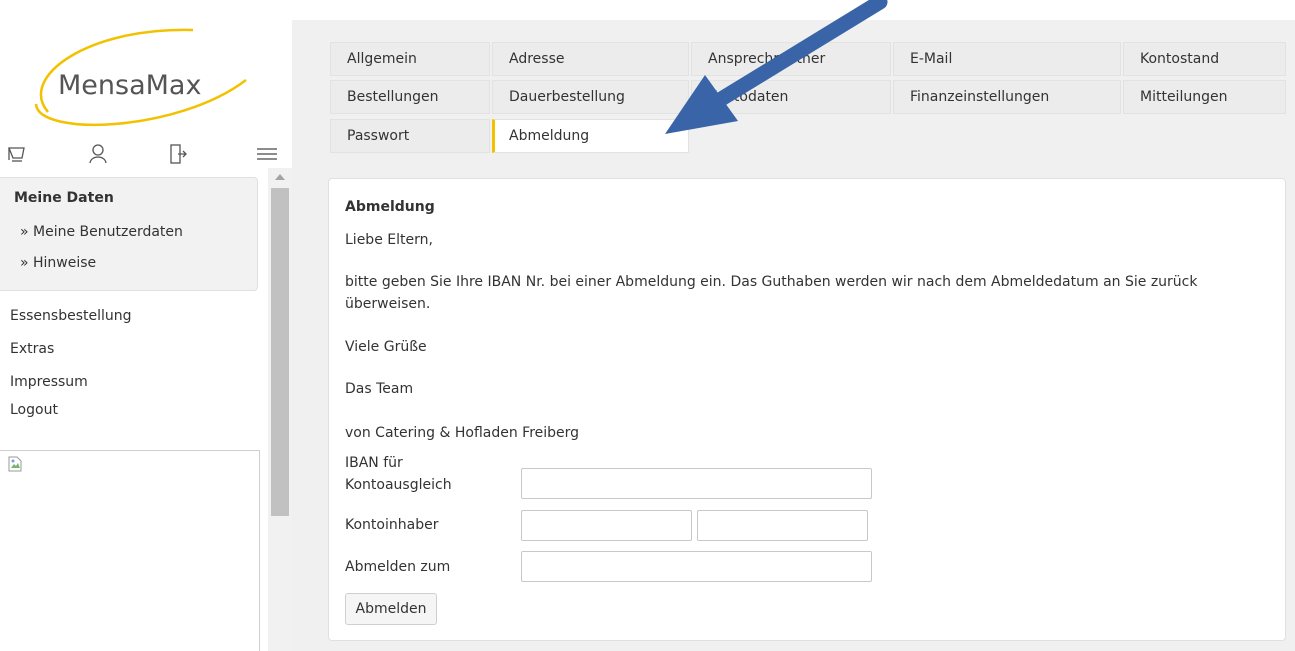  I want to click on company-text: von Catering & Hofladen Freiberg, so click(462, 433).